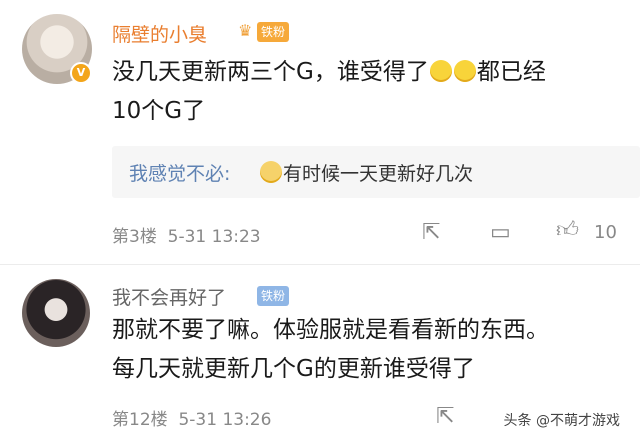 The width and height of the screenshot is (640, 442). What do you see at coordinates (159, 33) in the screenshot?
I see `username: 隔壁的小臭` at bounding box center [159, 33].